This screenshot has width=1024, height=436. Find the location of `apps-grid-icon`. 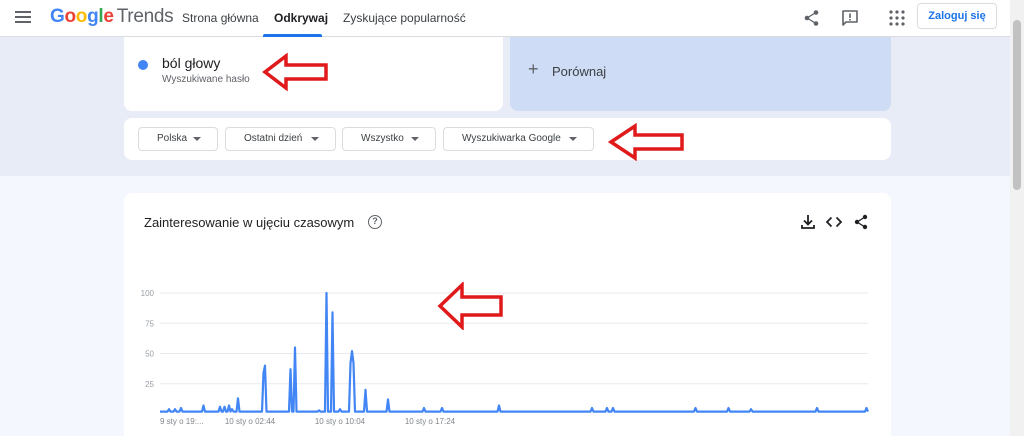

apps-grid-icon is located at coordinates (897, 18).